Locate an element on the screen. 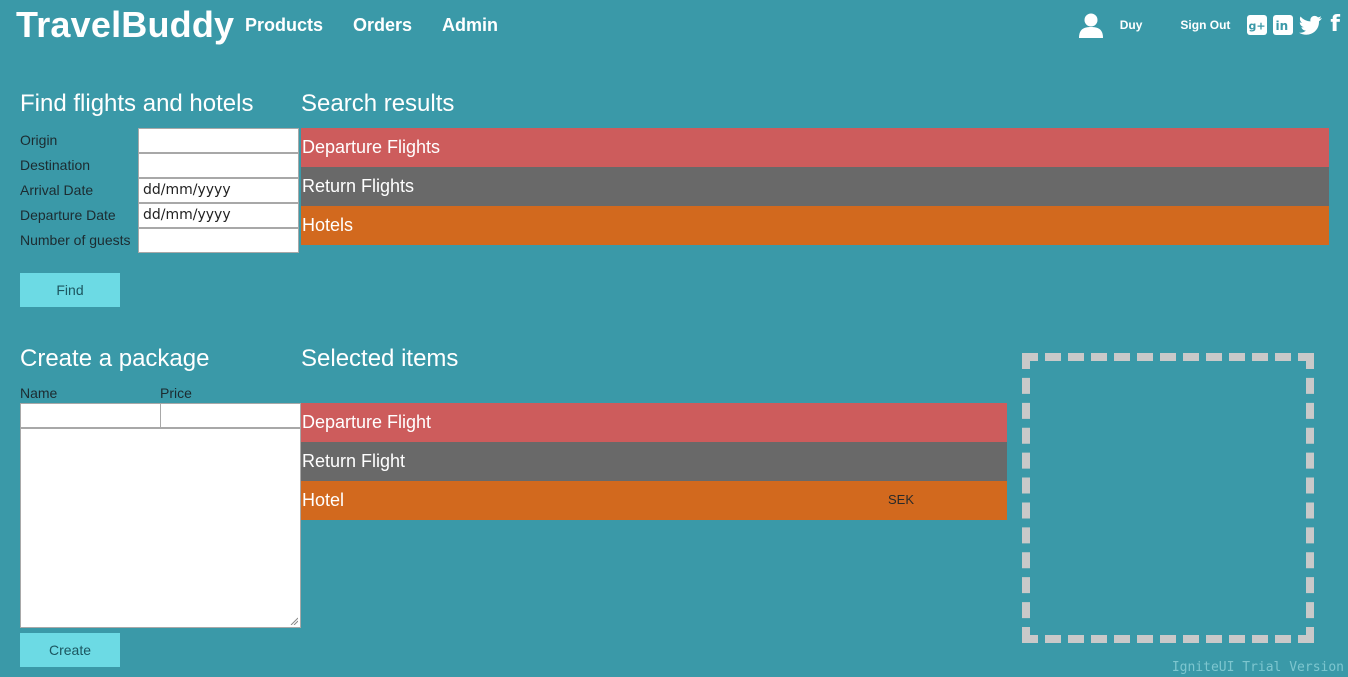 This screenshot has height=677, width=1348. svg-text: in is located at coordinates (1282, 26).